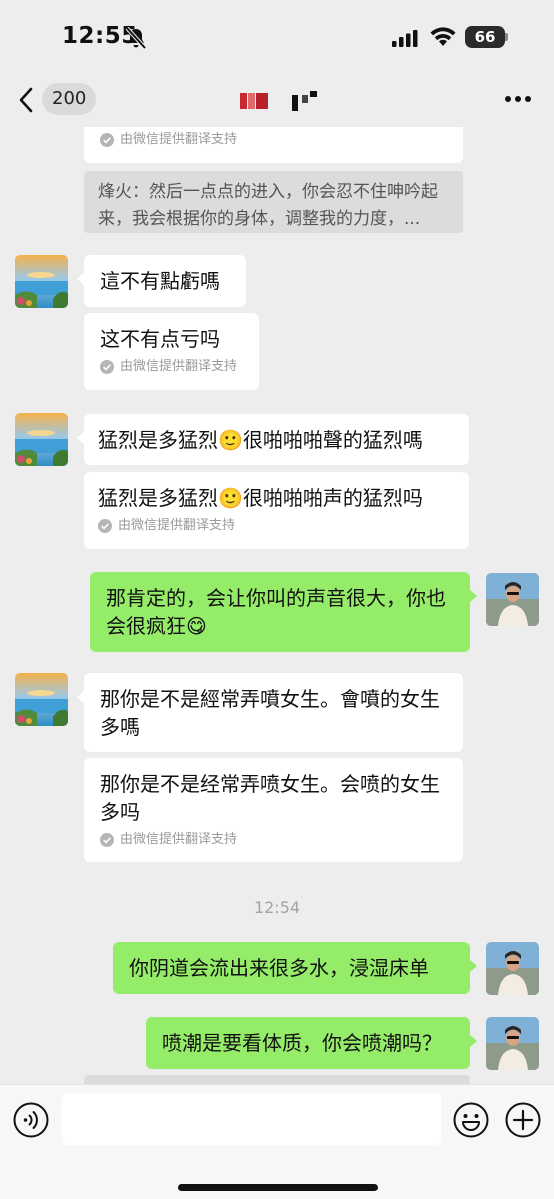 The height and width of the screenshot is (1199, 554). I want to click on translation-bubble: 猛烈是多猛烈🙂很啪啪啪声的猛烈吗 由微信提供翻译支持, so click(276, 510).